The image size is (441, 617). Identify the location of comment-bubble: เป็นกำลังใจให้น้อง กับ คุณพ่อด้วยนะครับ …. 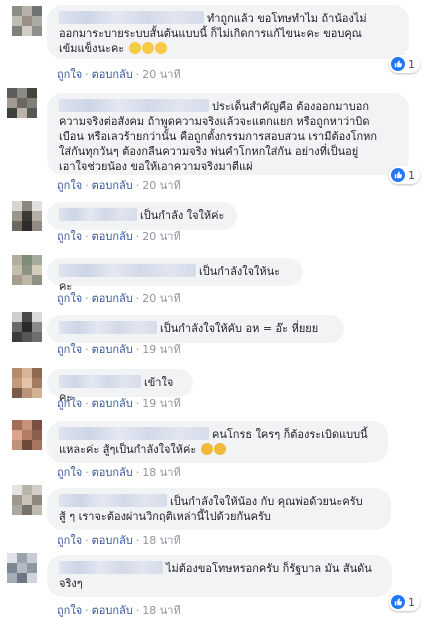
(219, 509).